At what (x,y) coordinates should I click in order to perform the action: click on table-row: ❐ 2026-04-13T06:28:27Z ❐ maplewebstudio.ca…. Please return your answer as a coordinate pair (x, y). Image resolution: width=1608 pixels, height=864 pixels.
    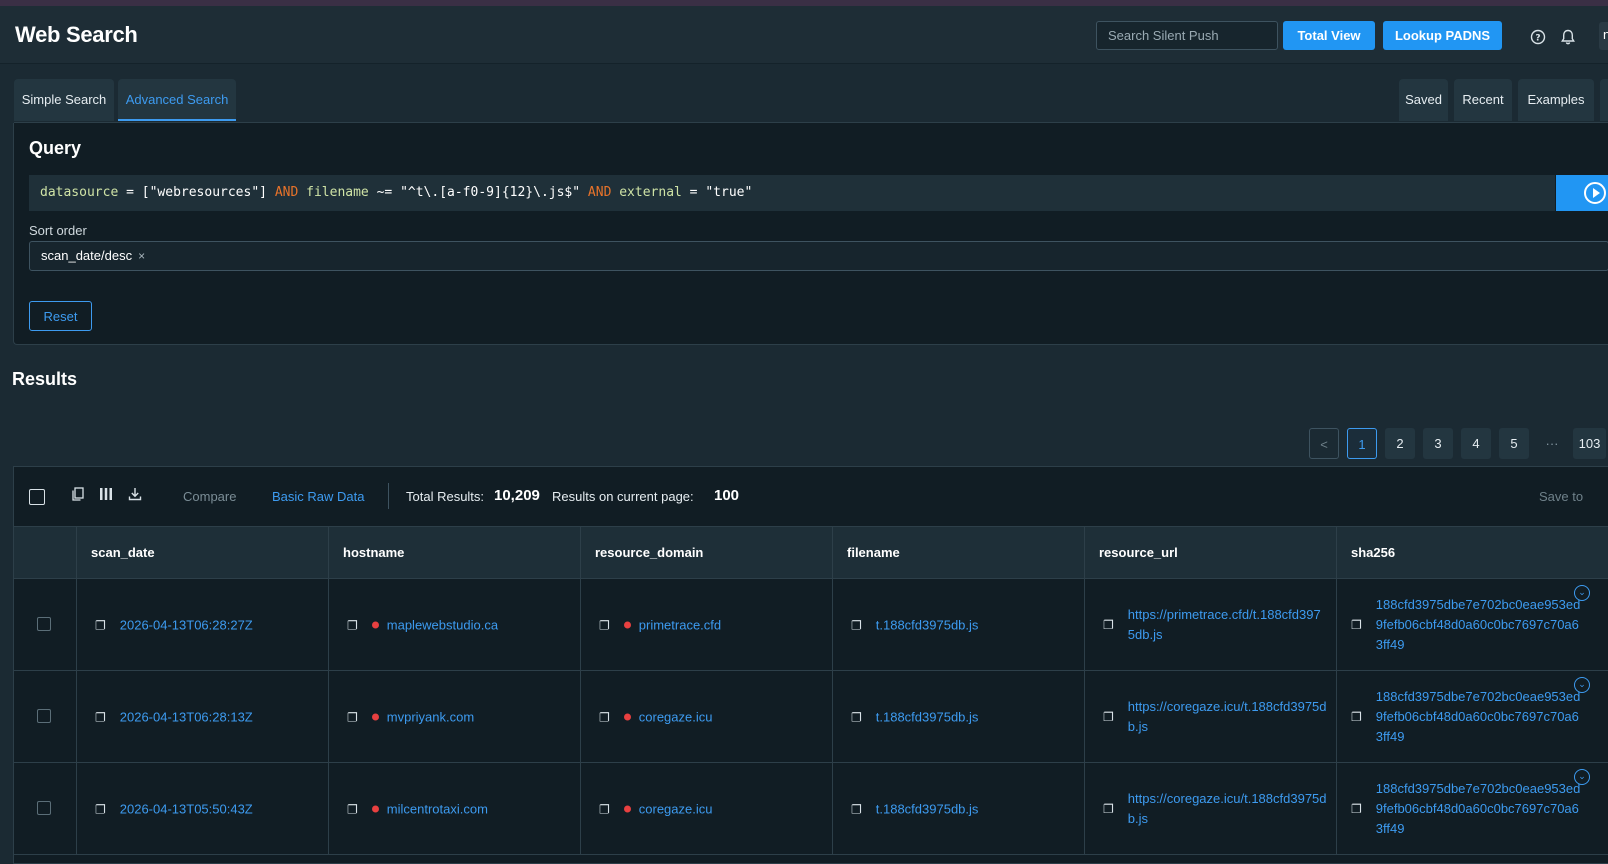
    Looking at the image, I should click on (811, 625).